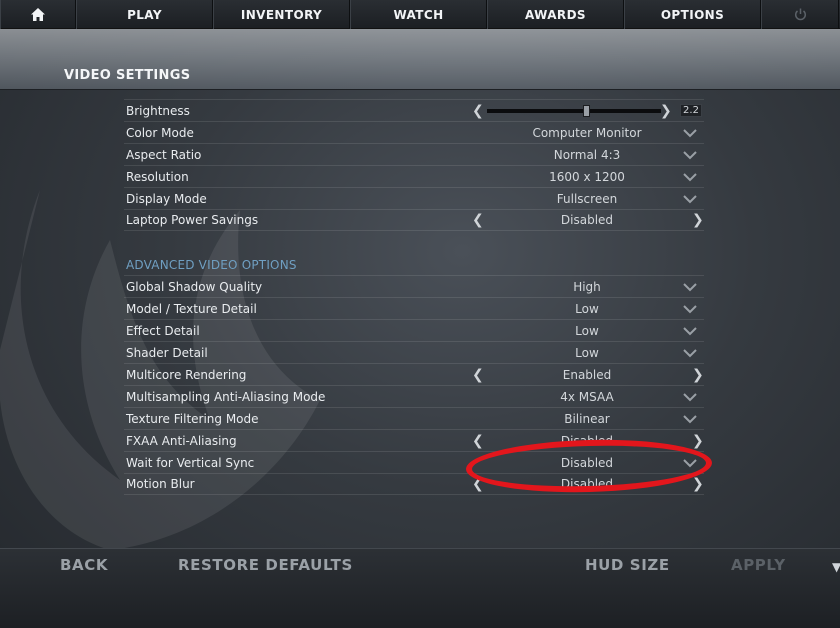  Describe the element at coordinates (144, 14) in the screenshot. I see `nav-tab-play: PLAY` at that location.